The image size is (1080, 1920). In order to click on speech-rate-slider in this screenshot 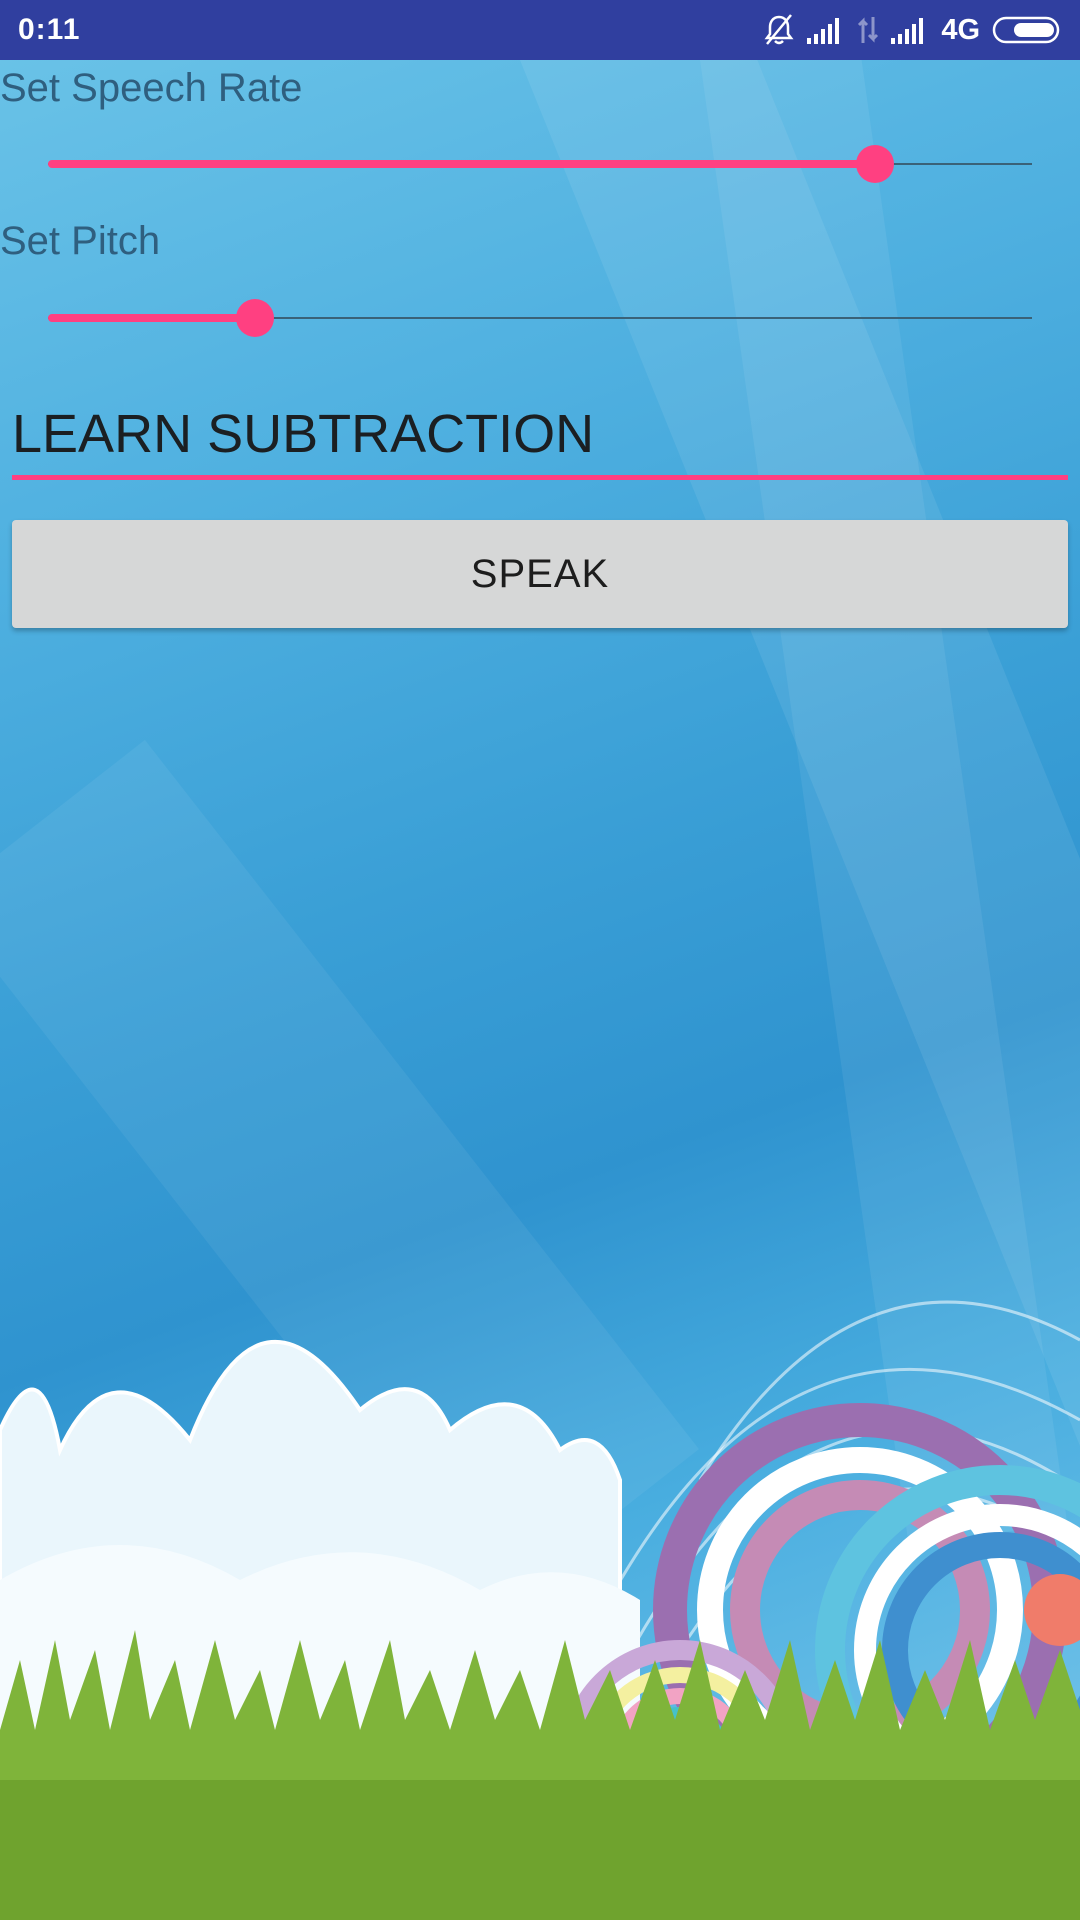, I will do `click(540, 164)`.